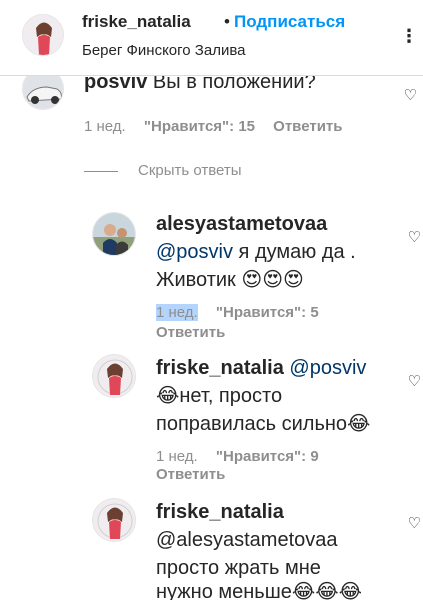 This screenshot has width=423, height=600. Describe the element at coordinates (199, 126) in the screenshot. I see `comment-likes: "Нравится": 15` at that location.